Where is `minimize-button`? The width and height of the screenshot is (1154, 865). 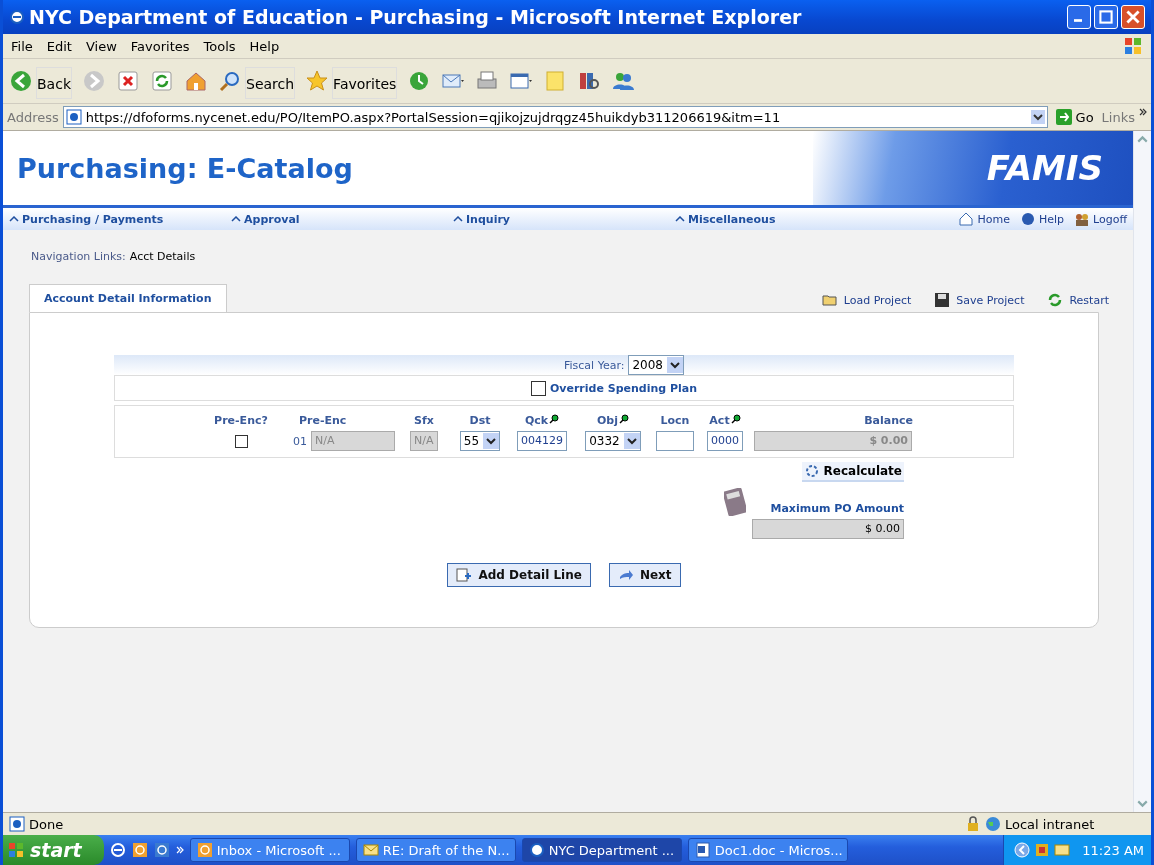
minimize-button is located at coordinates (1079, 17).